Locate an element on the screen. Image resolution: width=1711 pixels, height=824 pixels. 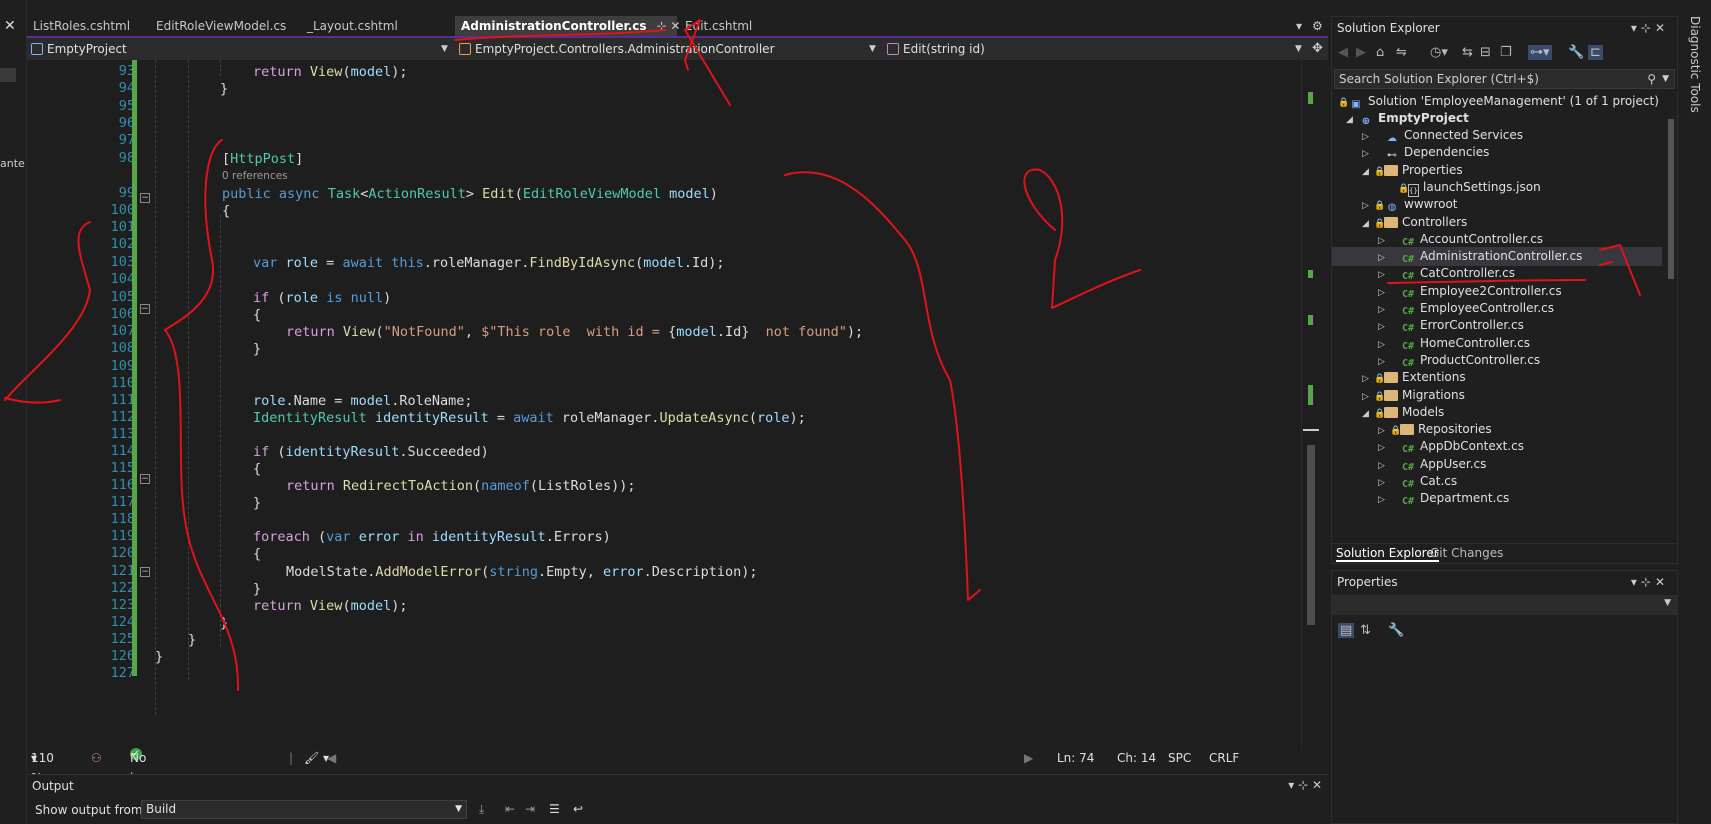
tree-item: ▷ C# AppUser.cs is located at coordinates (1497, 464).